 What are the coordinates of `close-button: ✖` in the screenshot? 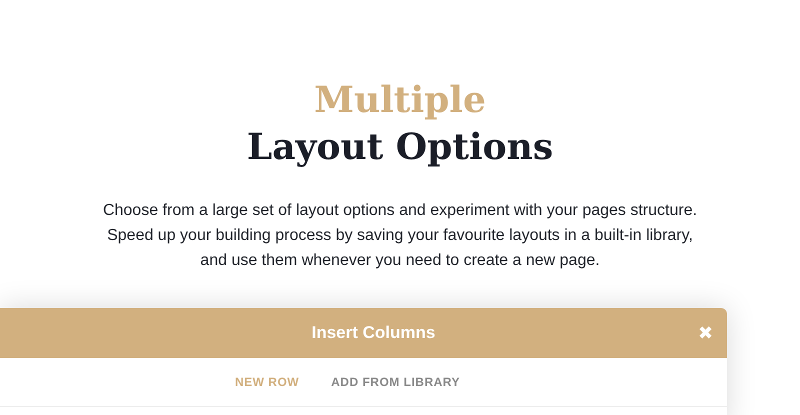 It's located at (705, 333).